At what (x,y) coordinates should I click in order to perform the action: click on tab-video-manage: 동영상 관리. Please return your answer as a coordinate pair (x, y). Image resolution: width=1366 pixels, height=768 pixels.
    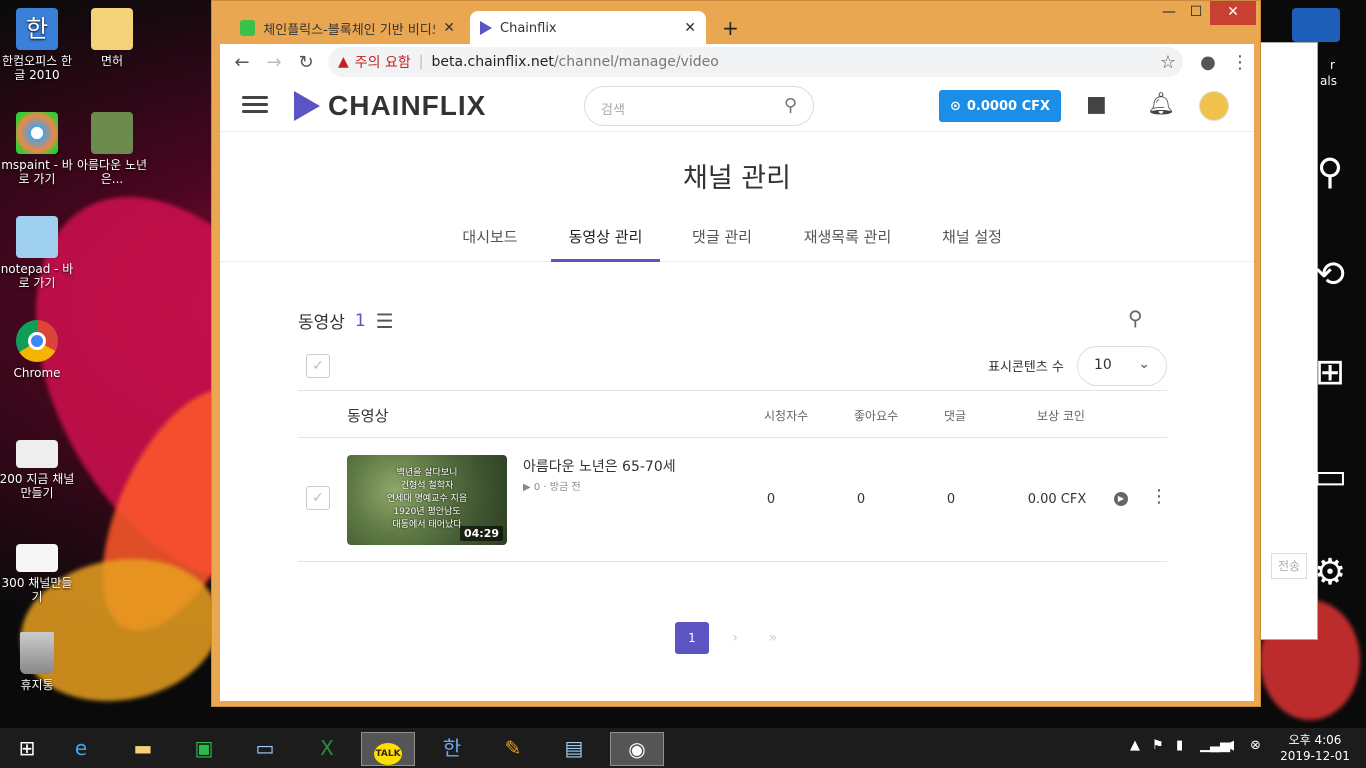
    Looking at the image, I should click on (605, 244).